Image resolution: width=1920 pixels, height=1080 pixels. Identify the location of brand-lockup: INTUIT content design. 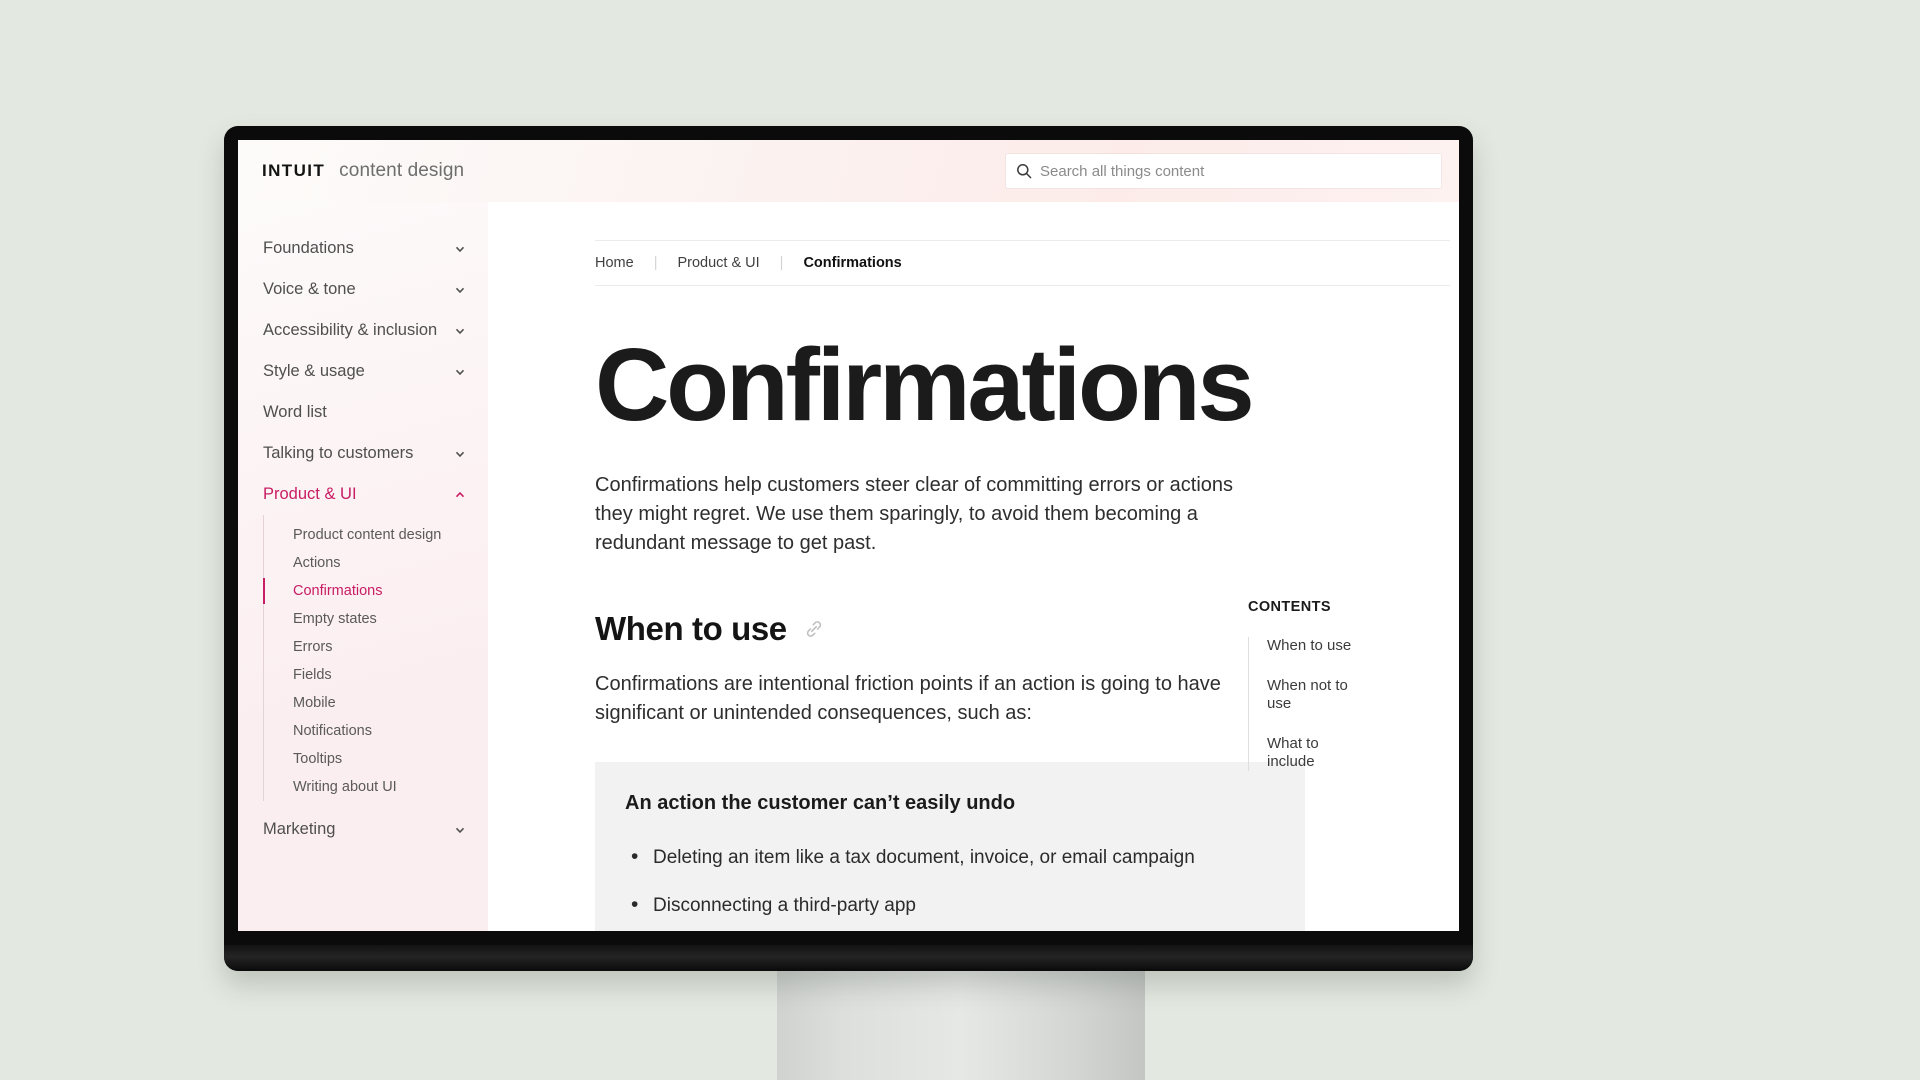
(363, 171).